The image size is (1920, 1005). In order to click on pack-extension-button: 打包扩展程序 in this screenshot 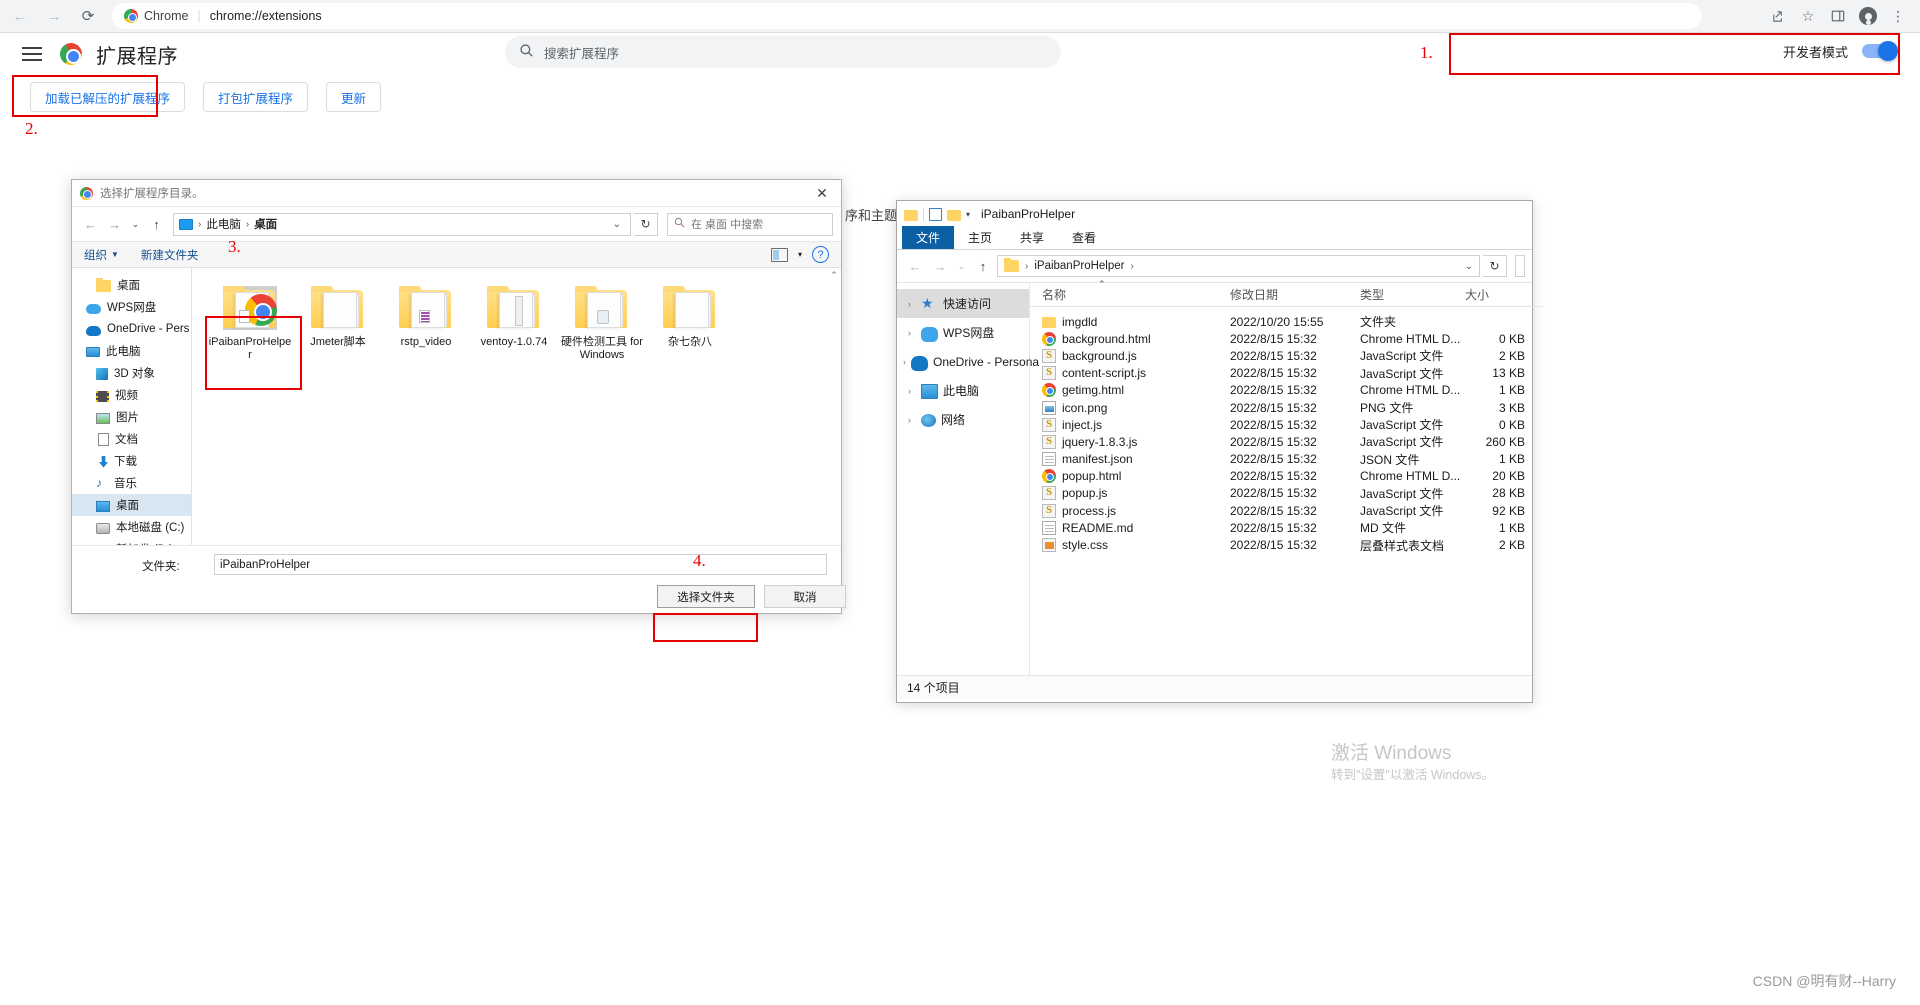, I will do `click(256, 97)`.